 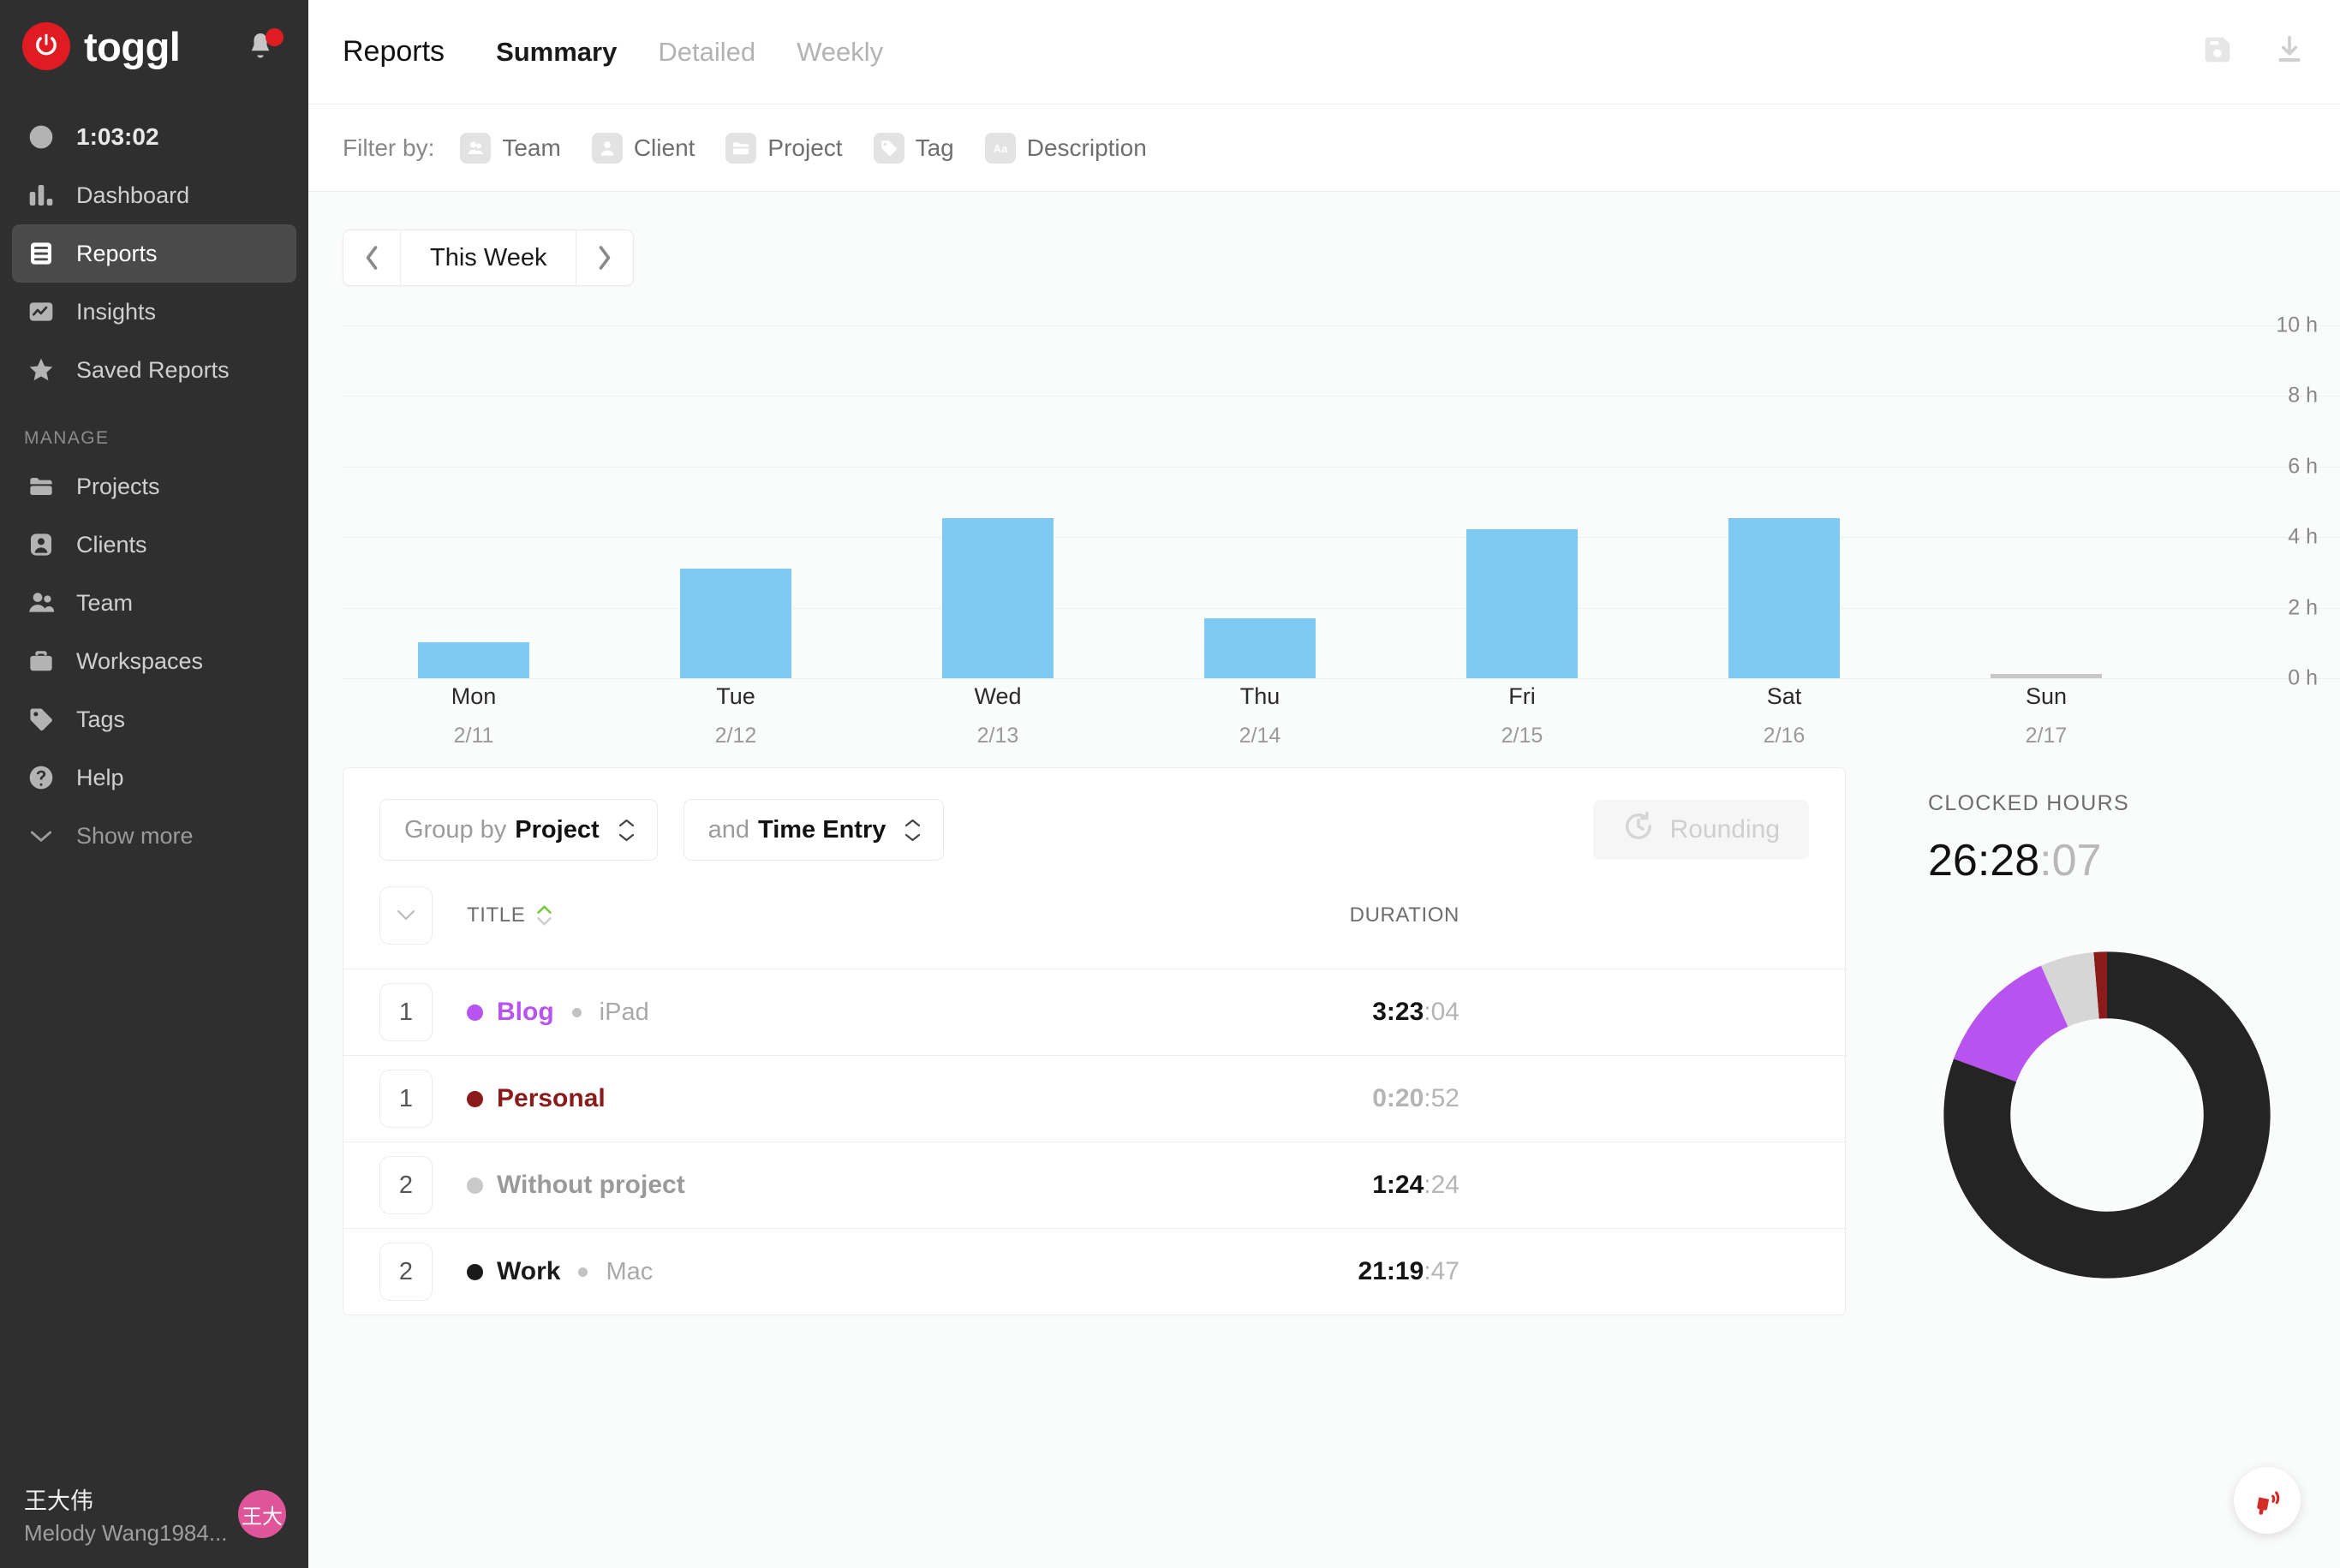 What do you see at coordinates (1094, 1098) in the screenshot?
I see `table-row: 1 Personal 0:20:52` at bounding box center [1094, 1098].